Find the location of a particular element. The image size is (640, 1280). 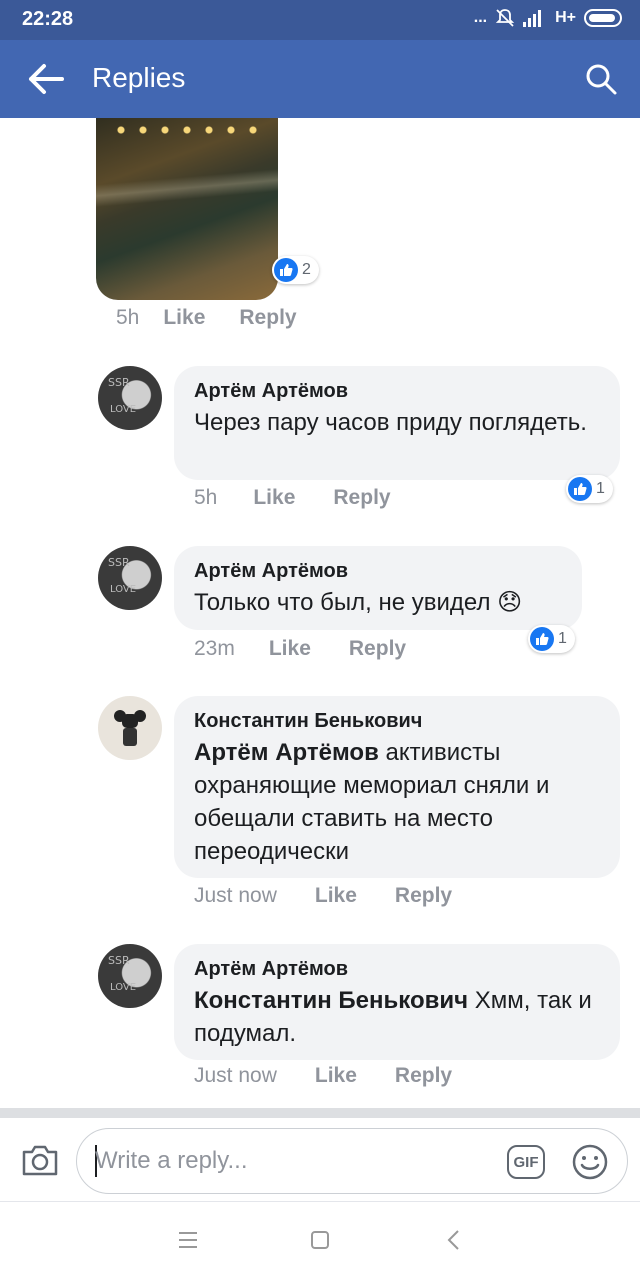

comment-text: Константин Бенькович Хмм, так и подумал. is located at coordinates (397, 1017).